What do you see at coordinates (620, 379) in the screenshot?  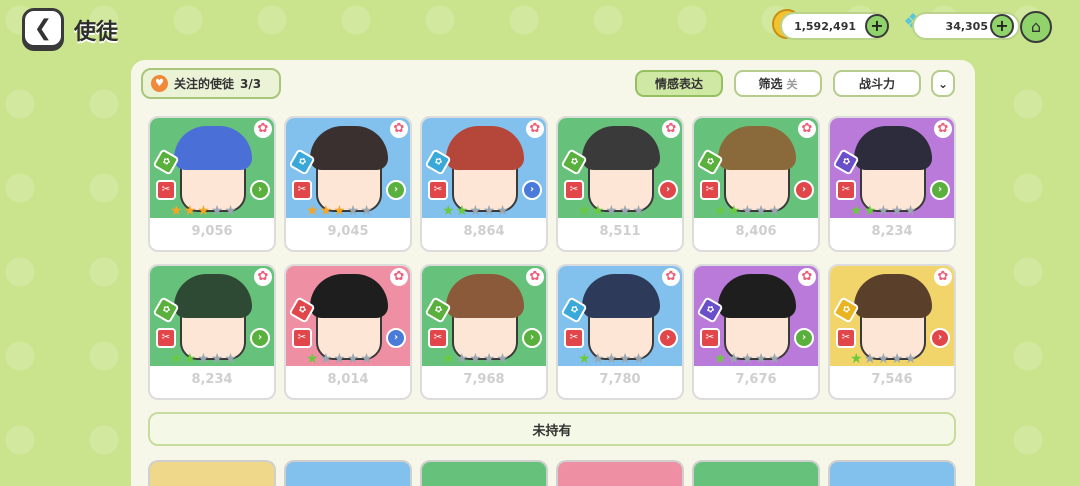 I see `combat-power: 7,780` at bounding box center [620, 379].